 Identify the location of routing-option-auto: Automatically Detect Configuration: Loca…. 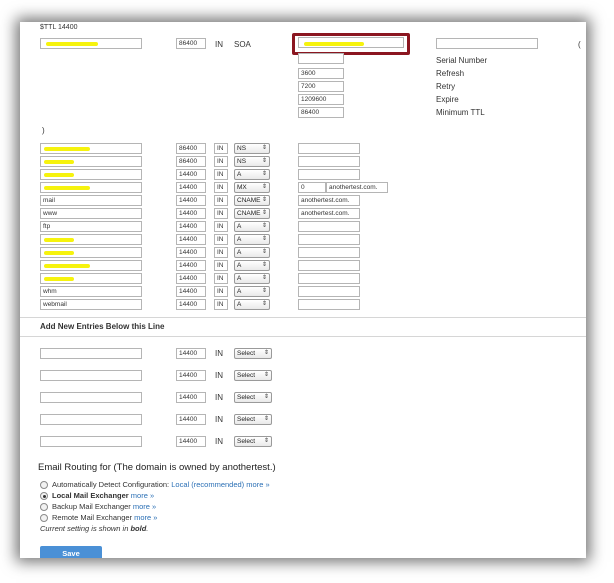
(155, 485).